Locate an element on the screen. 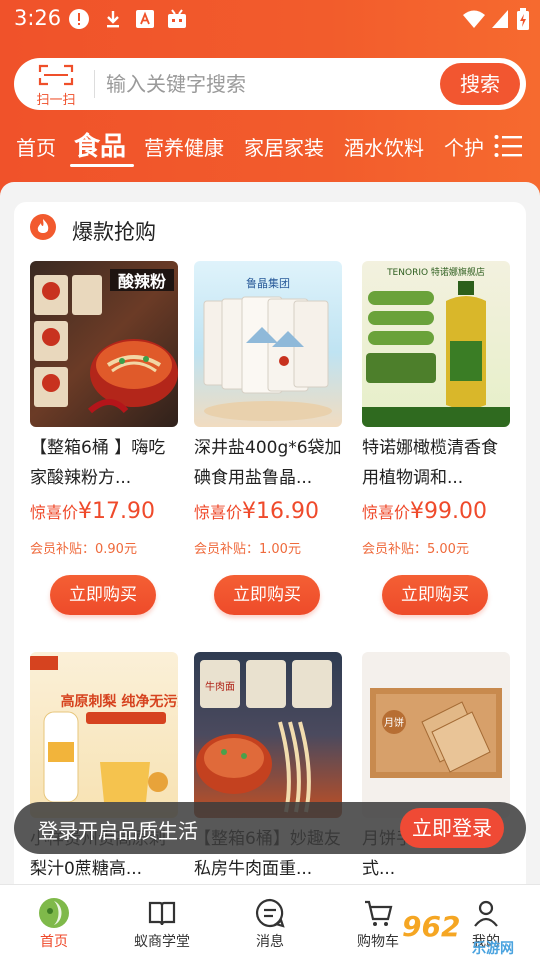 This screenshot has height=960, width=540. search-input is located at coordinates (271, 84).